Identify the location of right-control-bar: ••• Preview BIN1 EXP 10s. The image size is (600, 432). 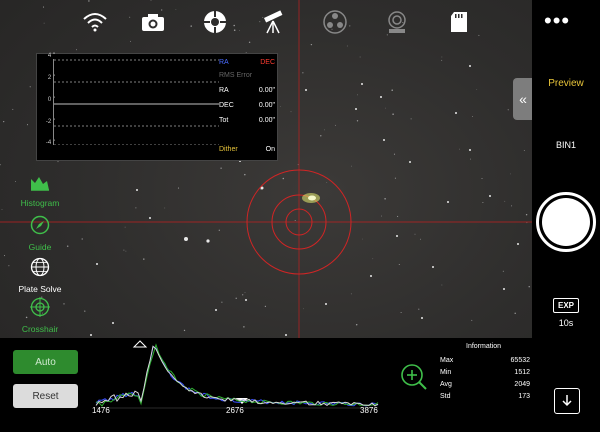
(566, 213).